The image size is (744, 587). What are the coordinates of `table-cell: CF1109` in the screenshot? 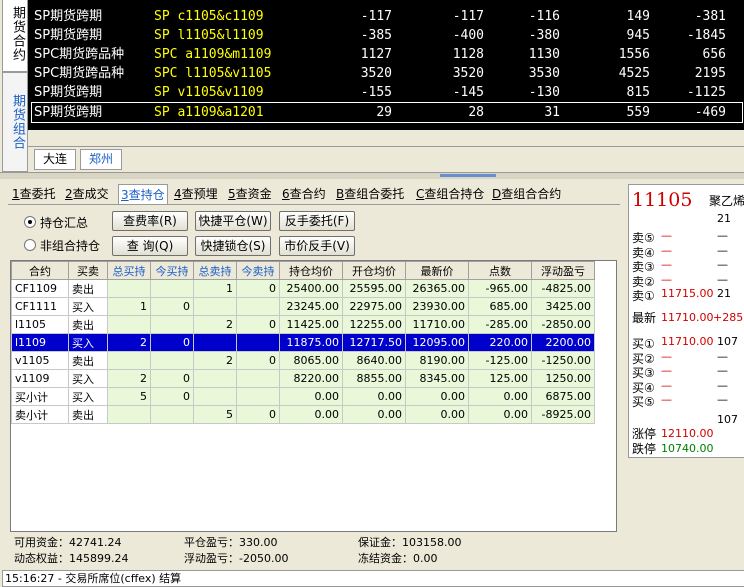 It's located at (40, 288).